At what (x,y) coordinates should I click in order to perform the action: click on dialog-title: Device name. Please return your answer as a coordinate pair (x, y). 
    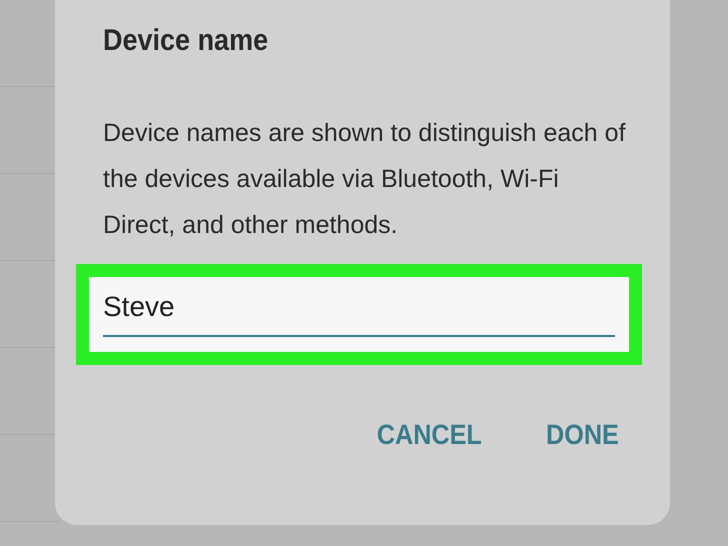
    Looking at the image, I should click on (186, 41).